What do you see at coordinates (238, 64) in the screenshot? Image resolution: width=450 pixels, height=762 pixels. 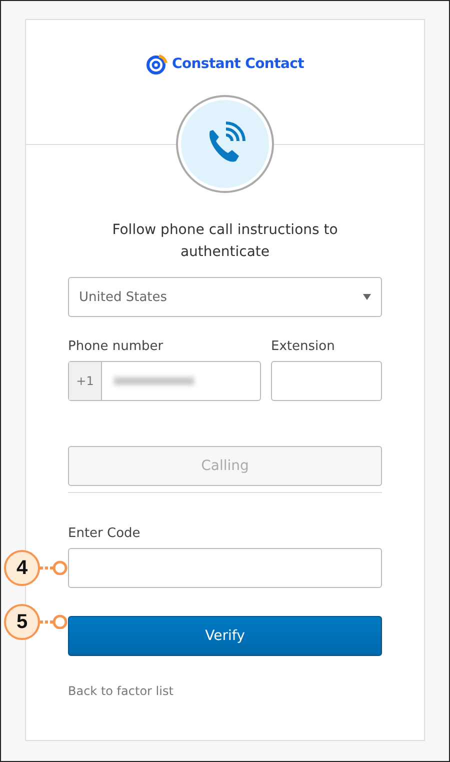 I see `logo-text: Constant Contact` at bounding box center [238, 64].